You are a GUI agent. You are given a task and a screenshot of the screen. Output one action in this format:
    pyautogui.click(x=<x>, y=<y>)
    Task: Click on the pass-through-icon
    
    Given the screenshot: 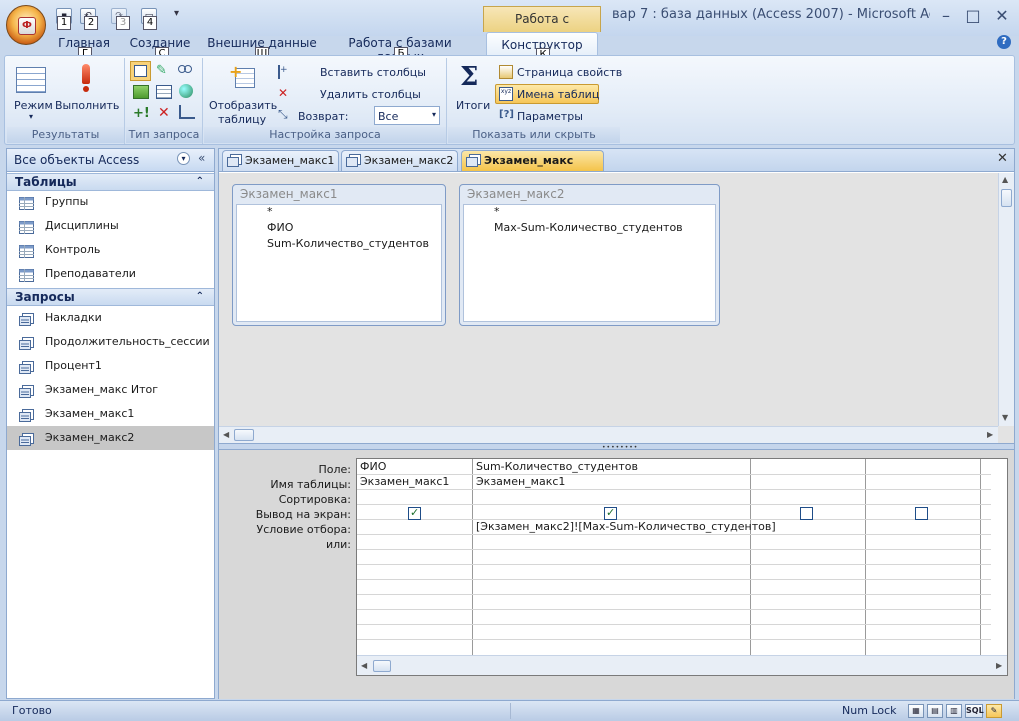 What is the action you would take?
    pyautogui.click(x=186, y=91)
    